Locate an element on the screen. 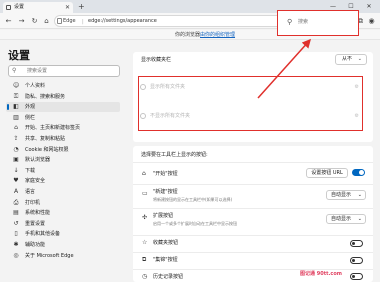  annotation-arrow is located at coordinates (284, 68).